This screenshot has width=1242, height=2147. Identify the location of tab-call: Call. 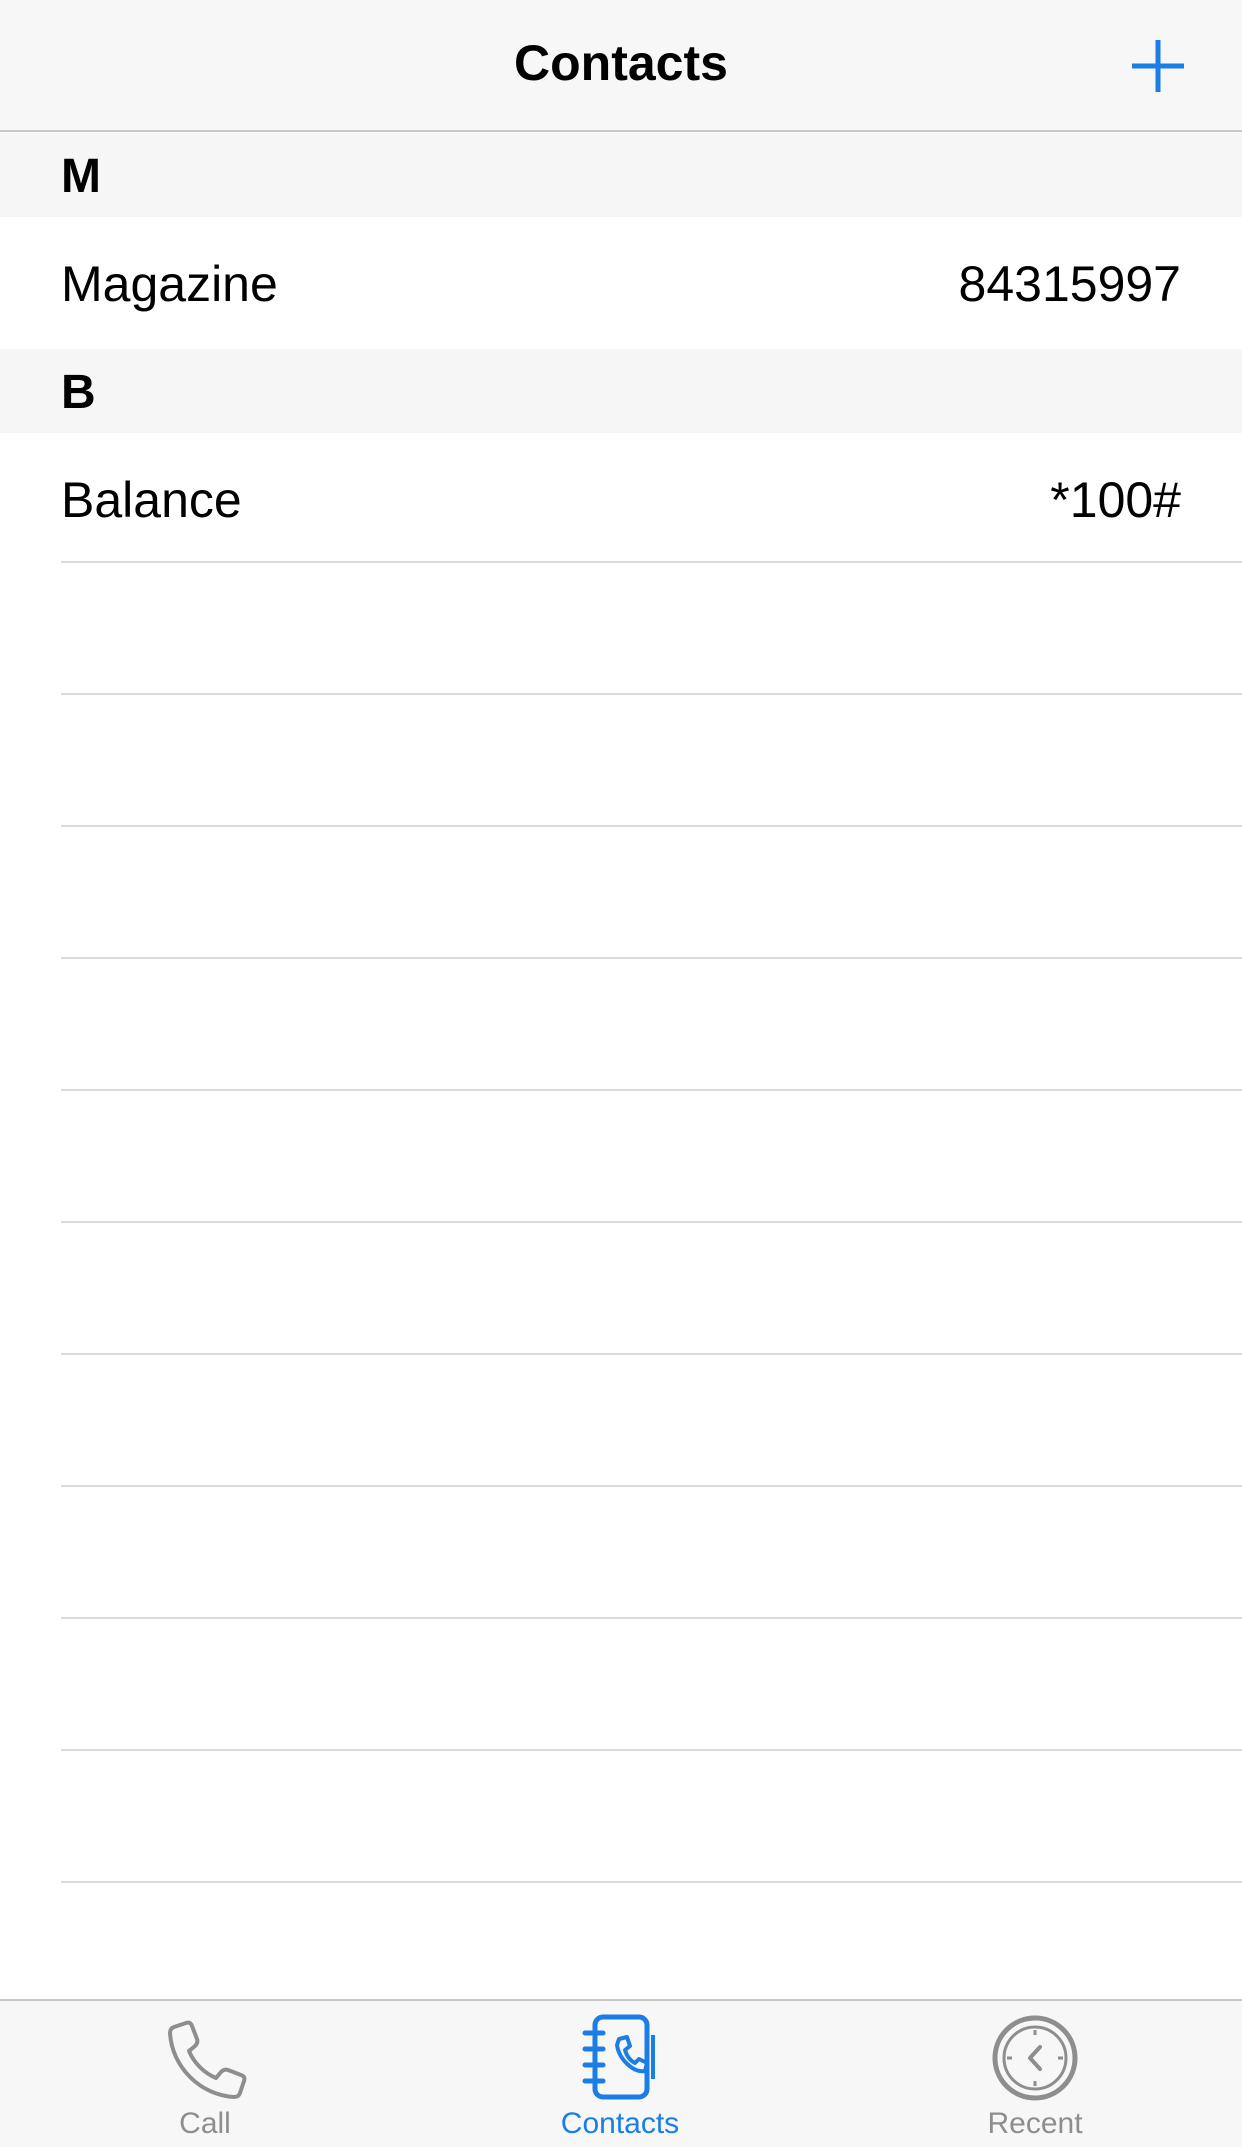
(205, 2074).